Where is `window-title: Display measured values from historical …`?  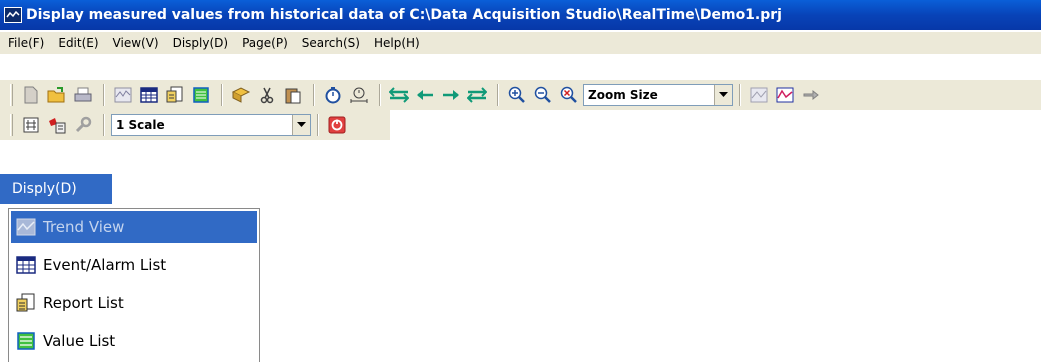
window-title: Display measured values from historical … is located at coordinates (404, 15).